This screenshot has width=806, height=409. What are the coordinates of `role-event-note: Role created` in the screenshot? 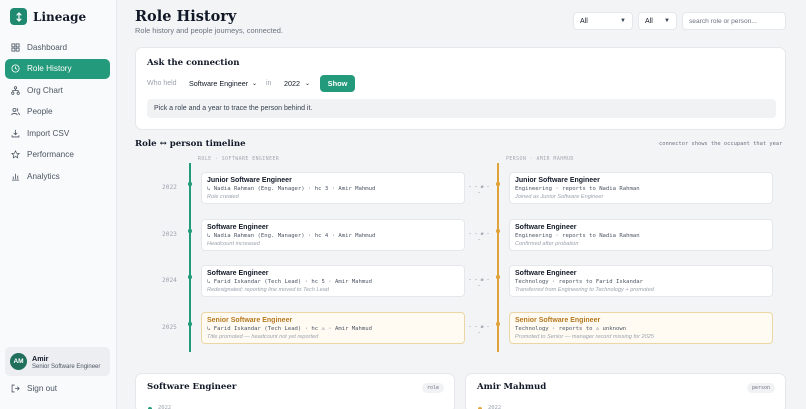 It's located at (223, 196).